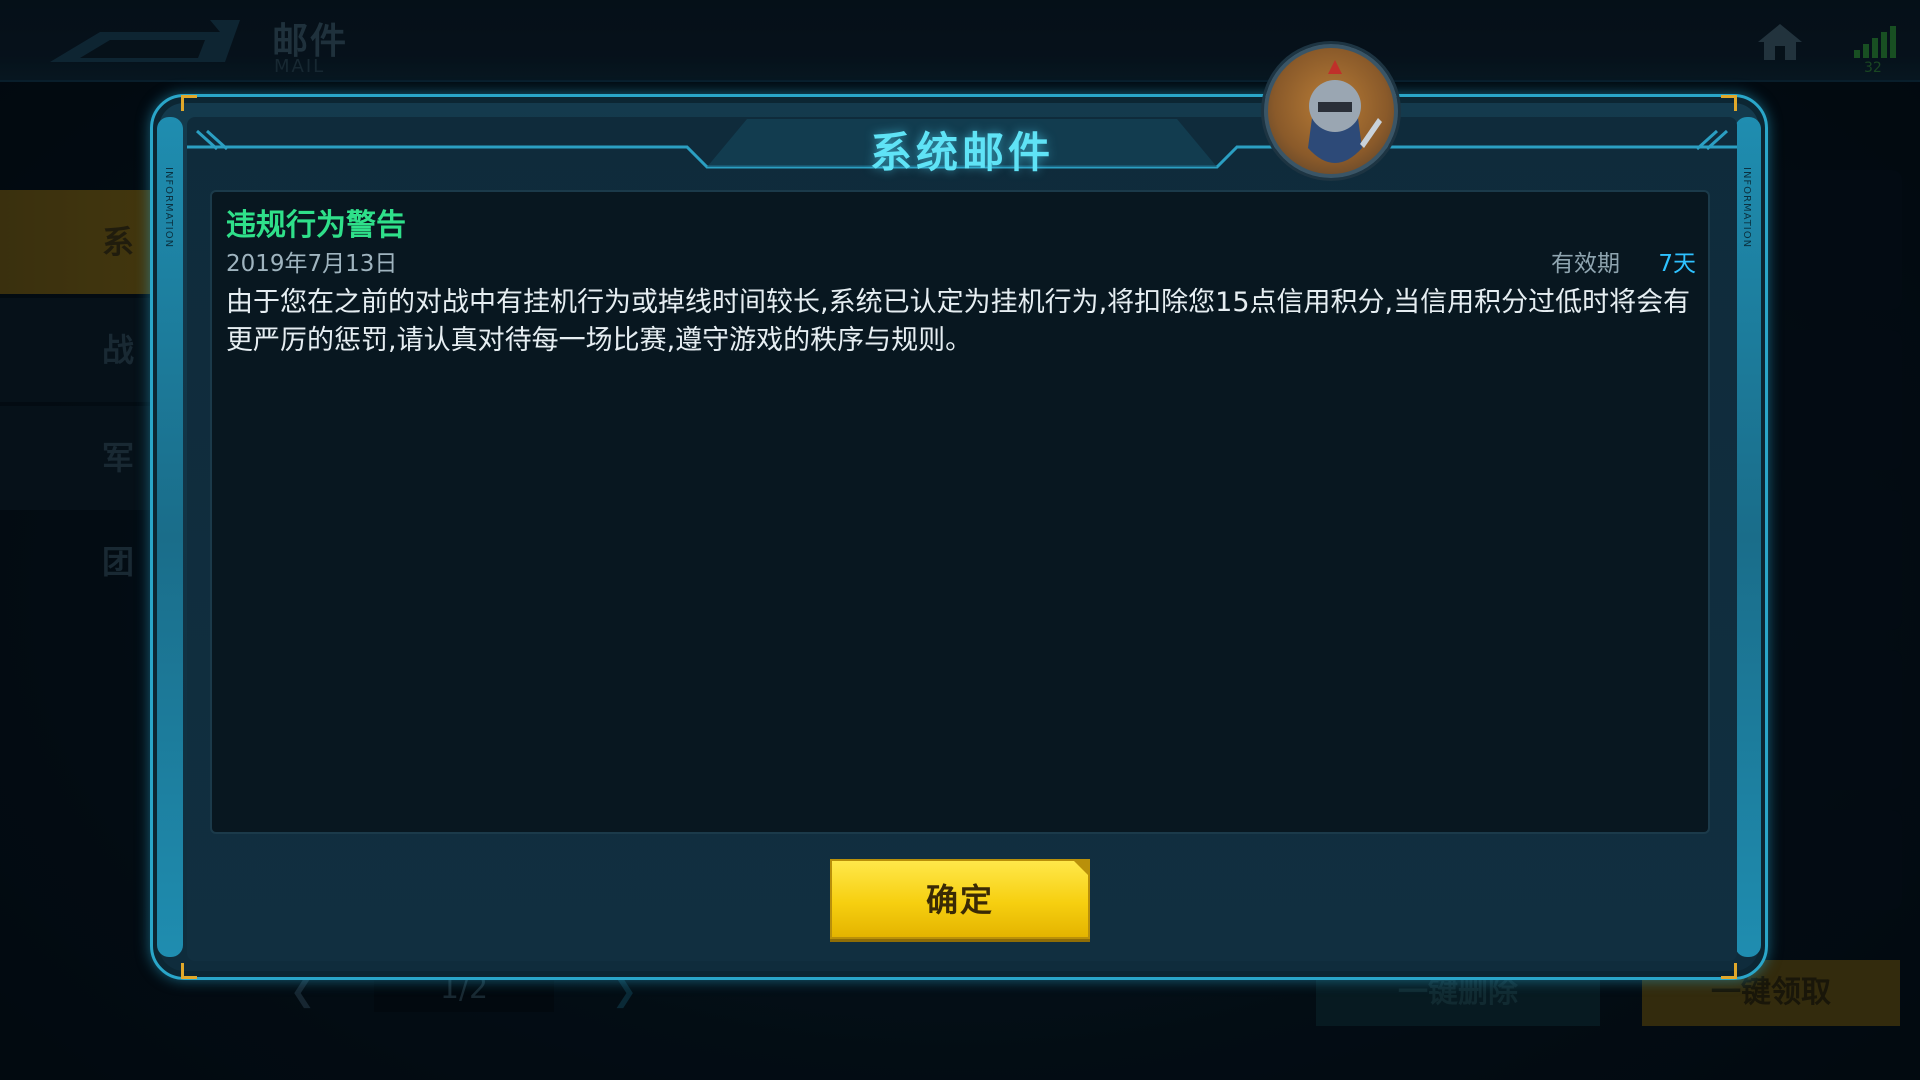 The height and width of the screenshot is (1080, 1920). I want to click on mail-date: 2019年7月13日, so click(312, 264).